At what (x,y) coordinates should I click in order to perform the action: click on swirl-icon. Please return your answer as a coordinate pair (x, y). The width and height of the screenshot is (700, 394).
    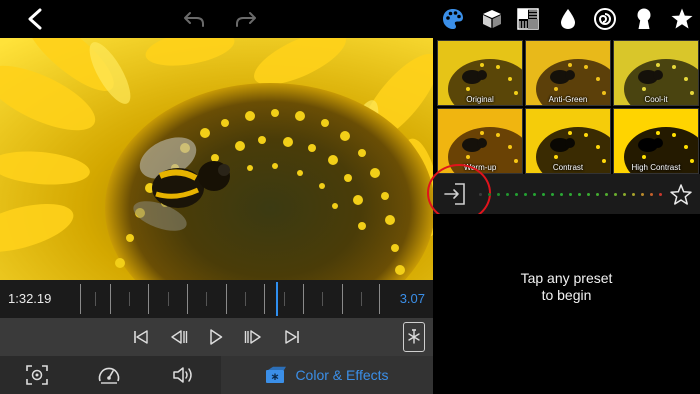
    Looking at the image, I should click on (605, 19).